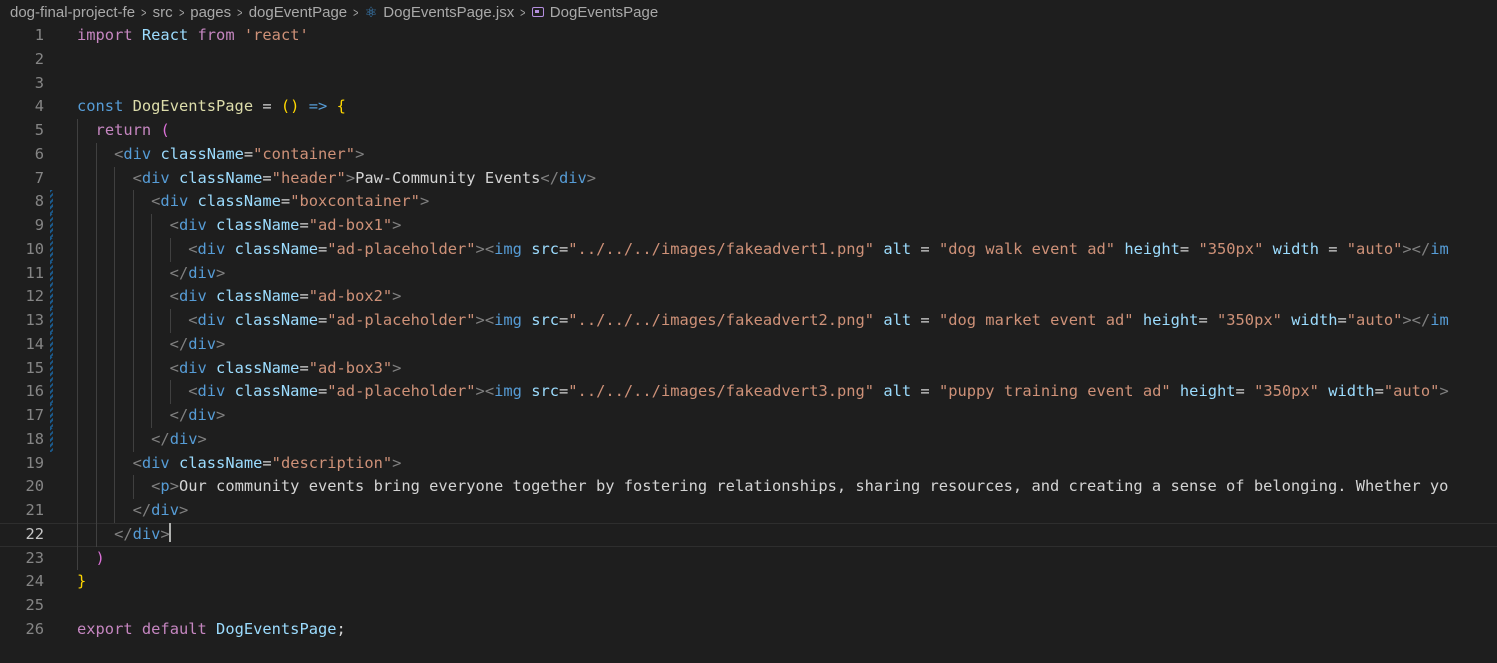 The image size is (1497, 663). What do you see at coordinates (193, 106) in the screenshot?
I see `code-token: DogEventsPage` at bounding box center [193, 106].